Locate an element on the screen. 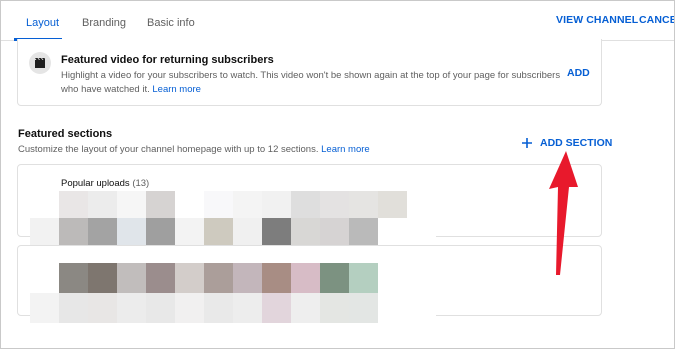 This screenshot has width=675, height=349. section-thumbnails-grid is located at coordinates (233, 293).